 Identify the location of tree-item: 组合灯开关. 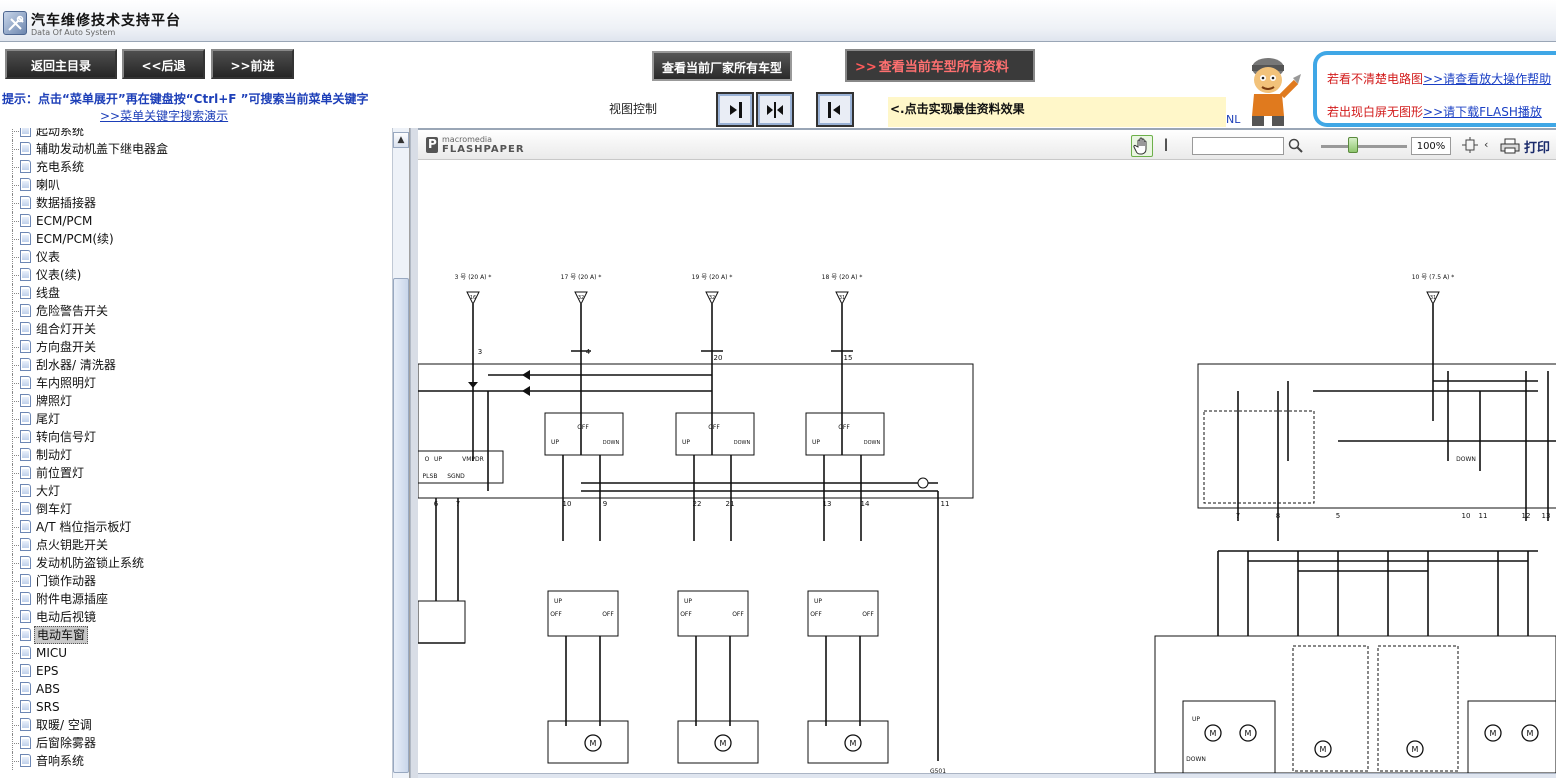
(196, 329).